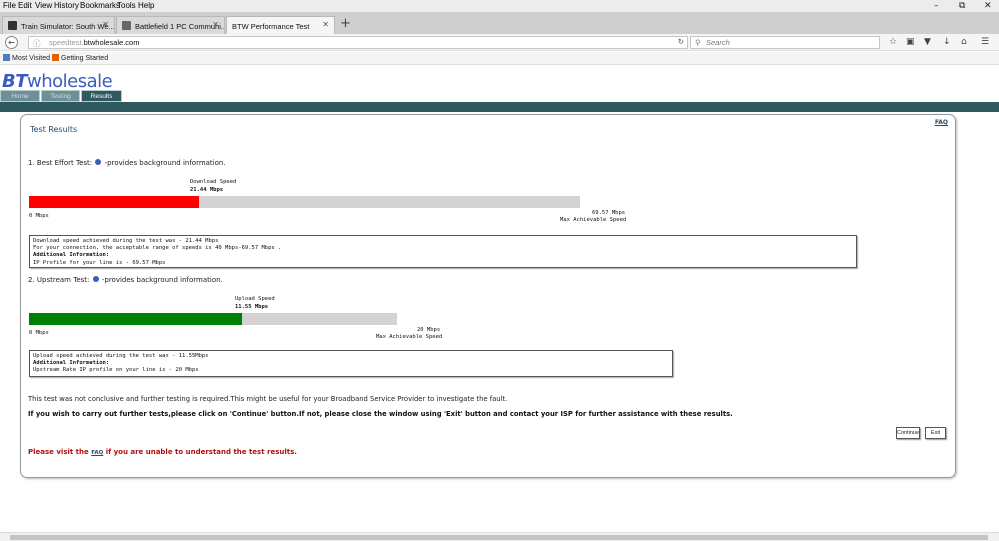 The width and height of the screenshot is (999, 541). What do you see at coordinates (101, 96) in the screenshot?
I see `site-tab-results: Results` at bounding box center [101, 96].